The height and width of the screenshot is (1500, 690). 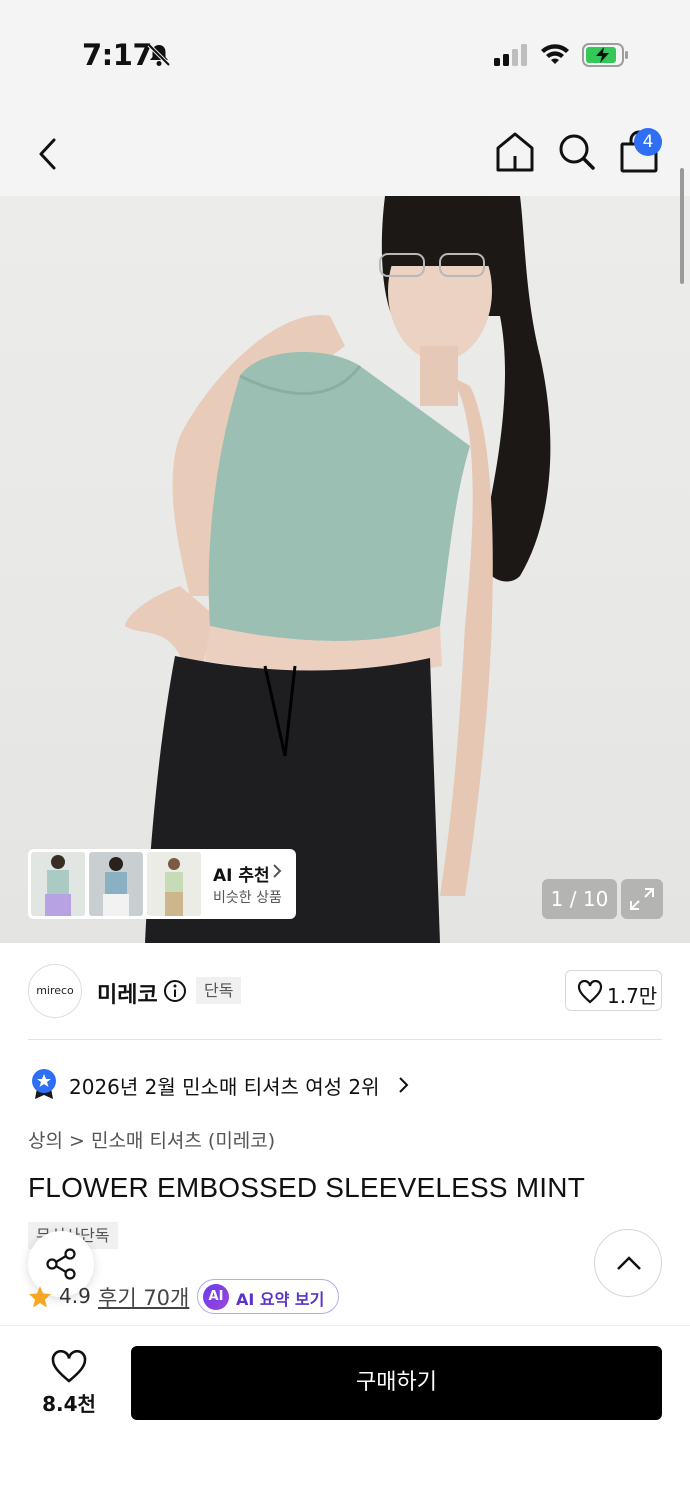 I want to click on expand-icon, so click(x=642, y=899).